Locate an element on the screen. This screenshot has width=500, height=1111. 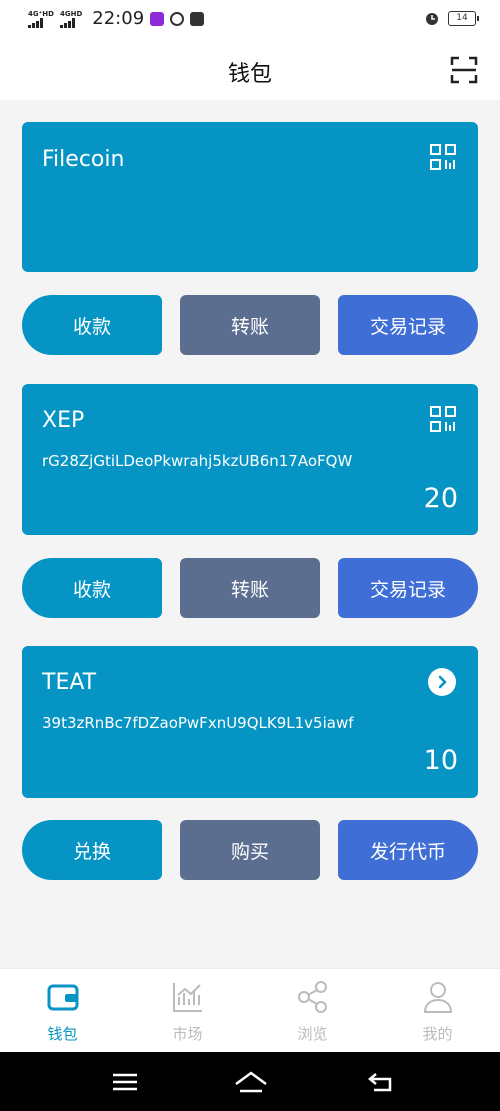
tab-market: 市场 is located at coordinates (187, 1010).